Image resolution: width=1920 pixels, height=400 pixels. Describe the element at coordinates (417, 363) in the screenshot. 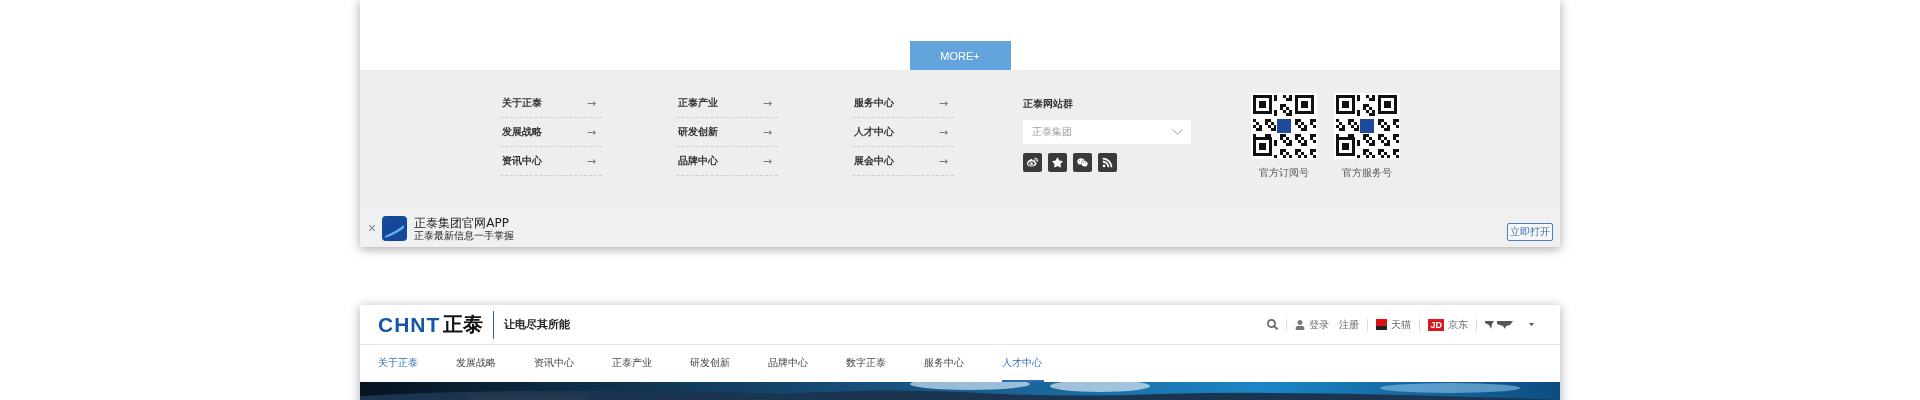

I see `nav-tab: 关于正泰` at that location.